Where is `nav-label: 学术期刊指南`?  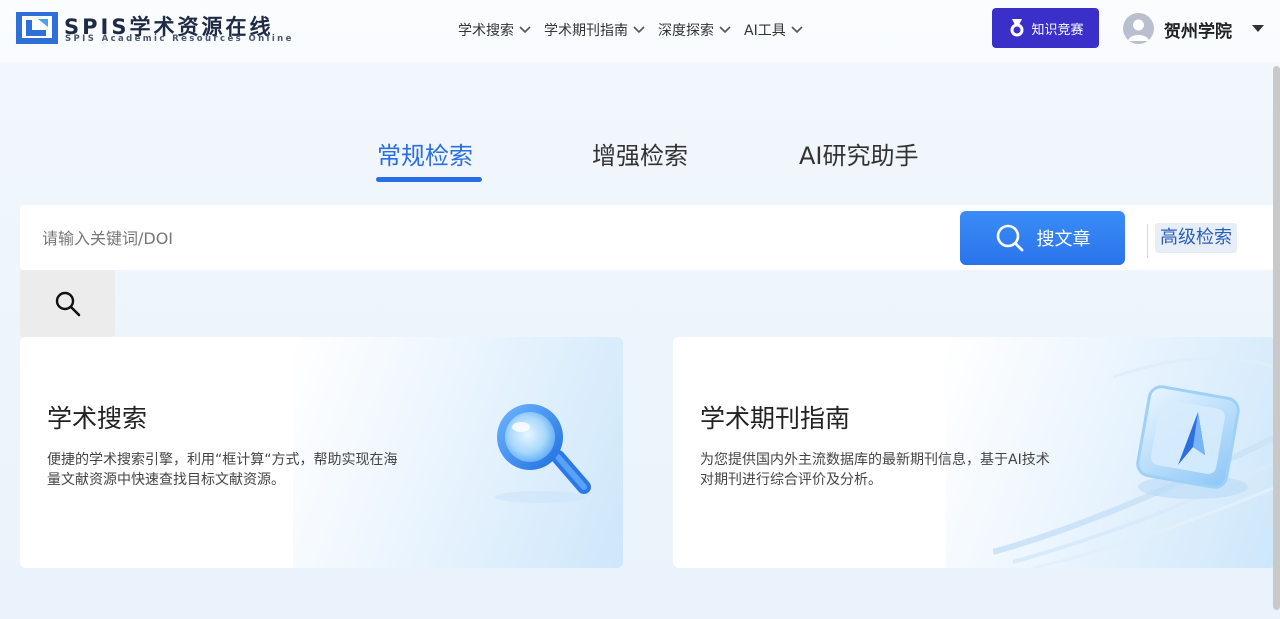
nav-label: 学术期刊指南 is located at coordinates (586, 31).